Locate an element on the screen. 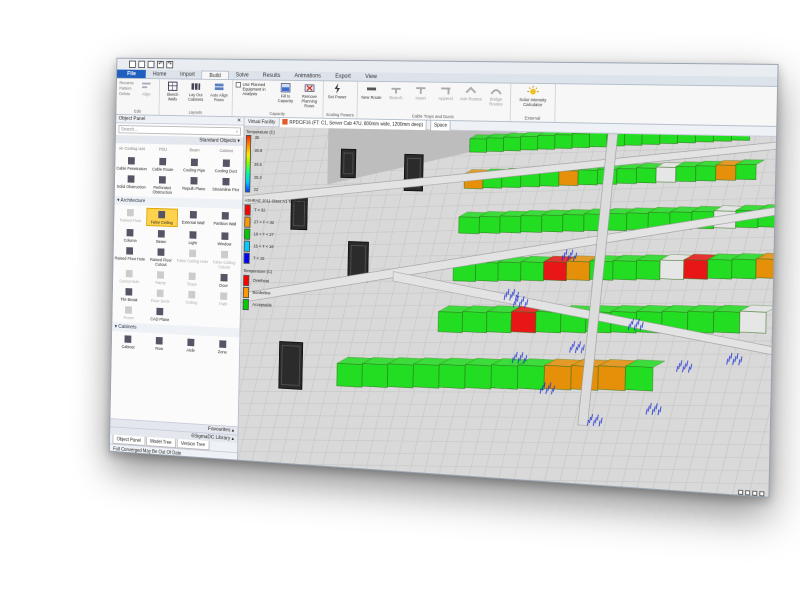  temperature-gradient-bar is located at coordinates (248, 163).